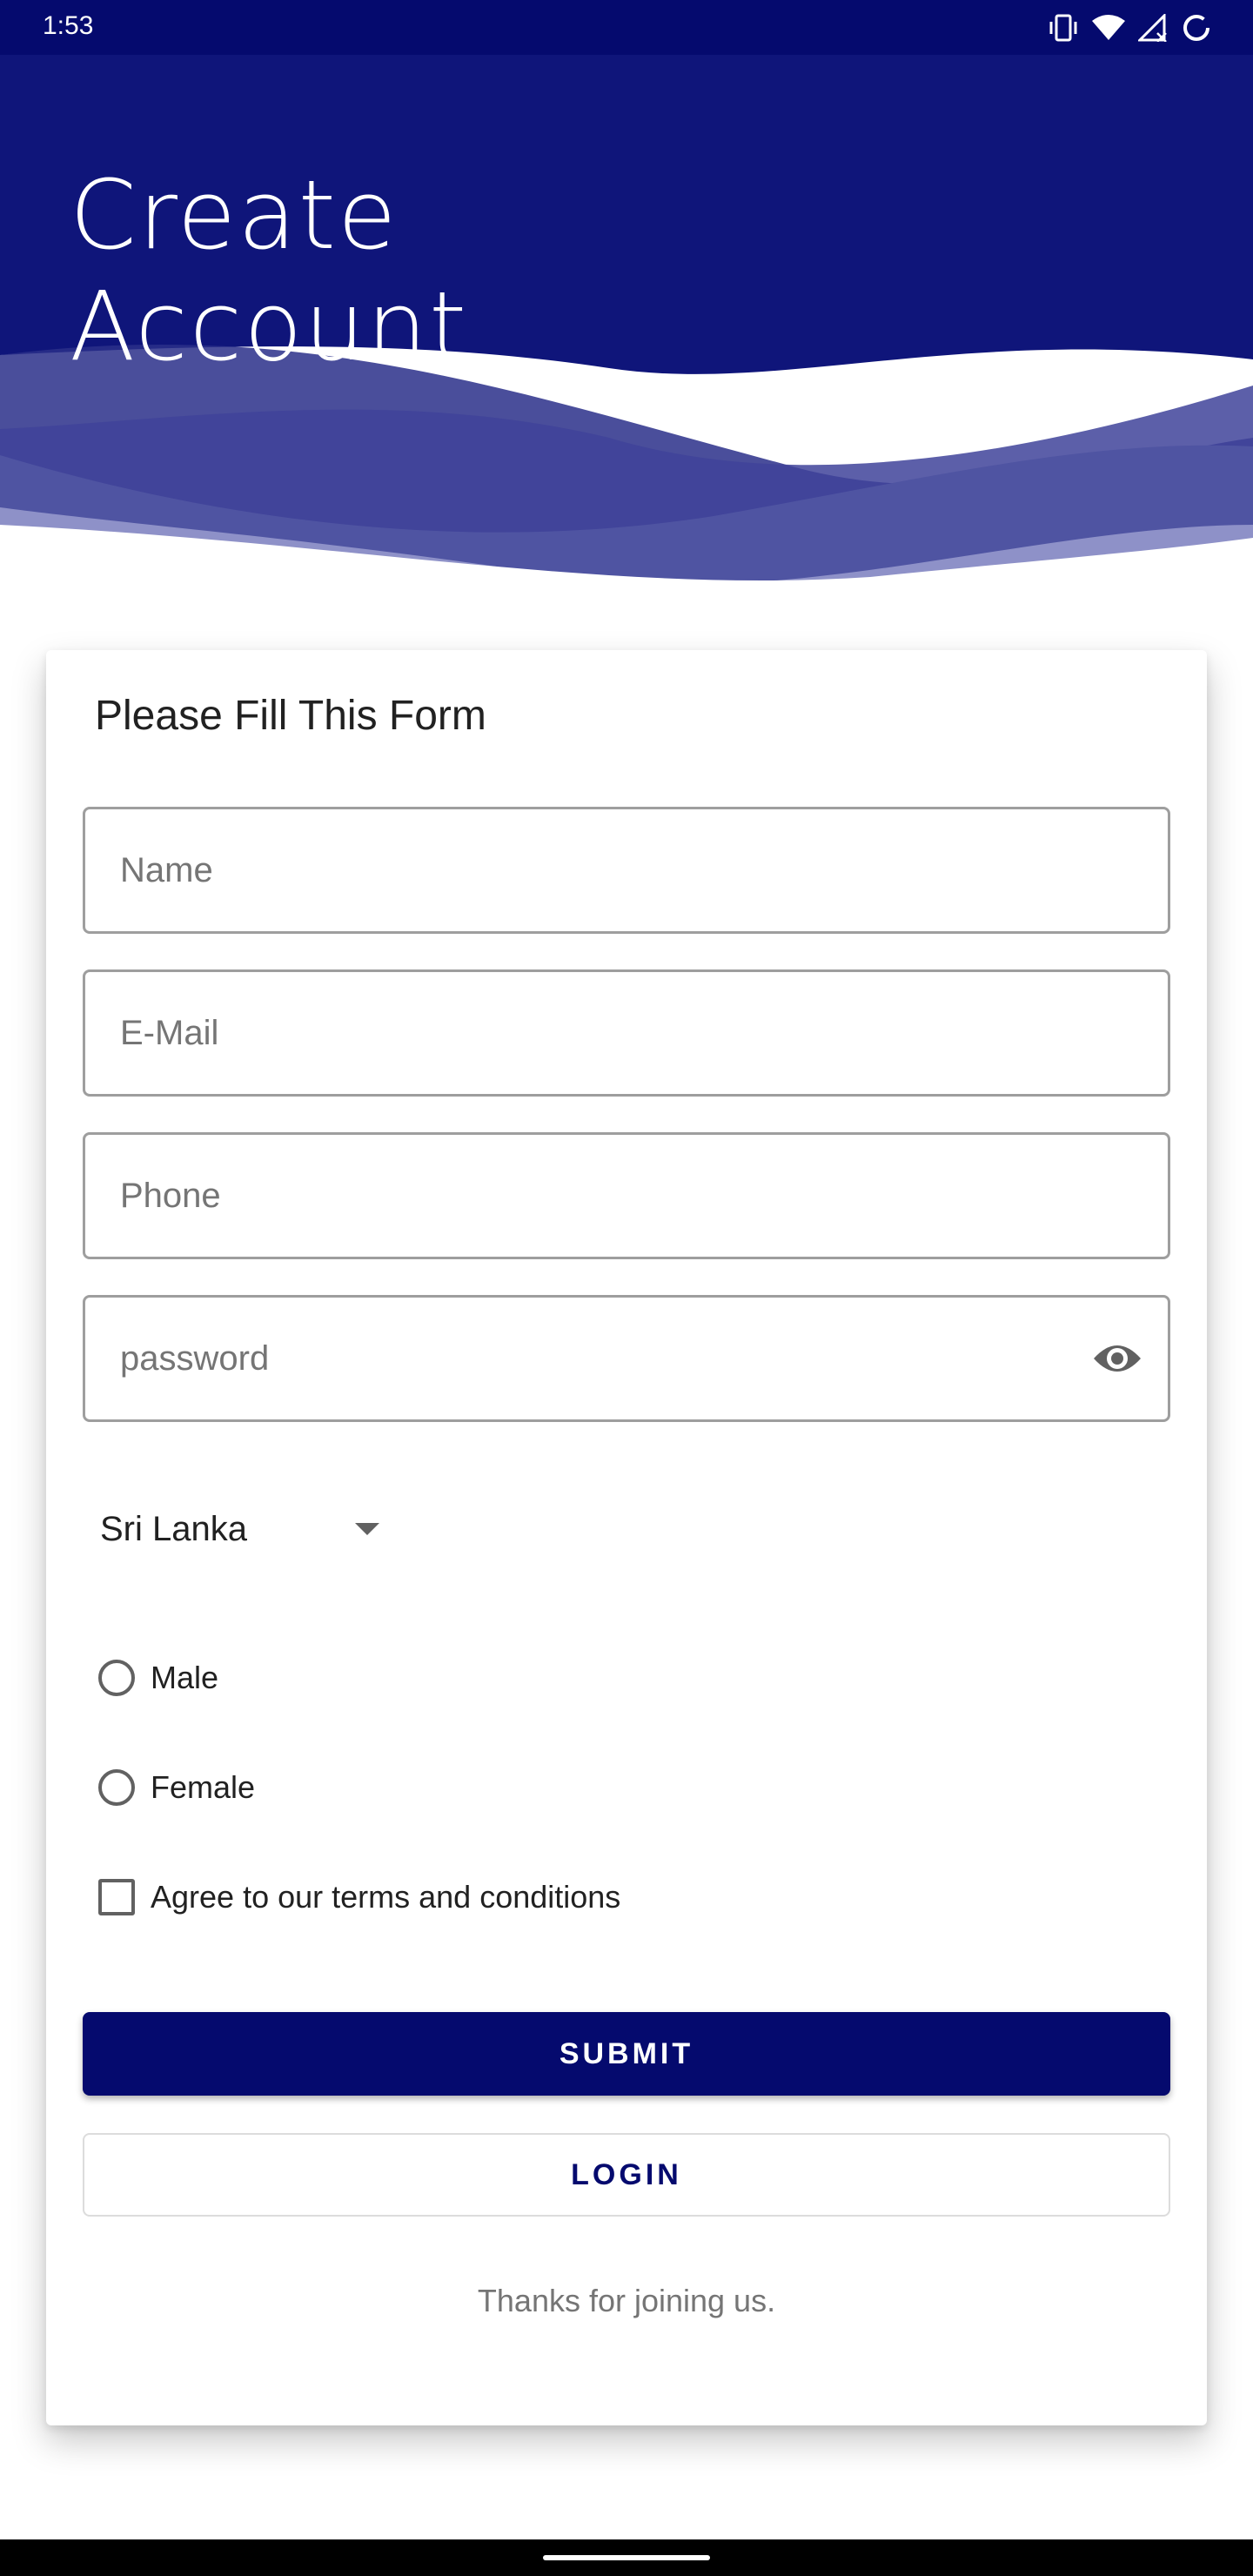 The height and width of the screenshot is (2576, 1253). I want to click on eye-icon, so click(1117, 1358).